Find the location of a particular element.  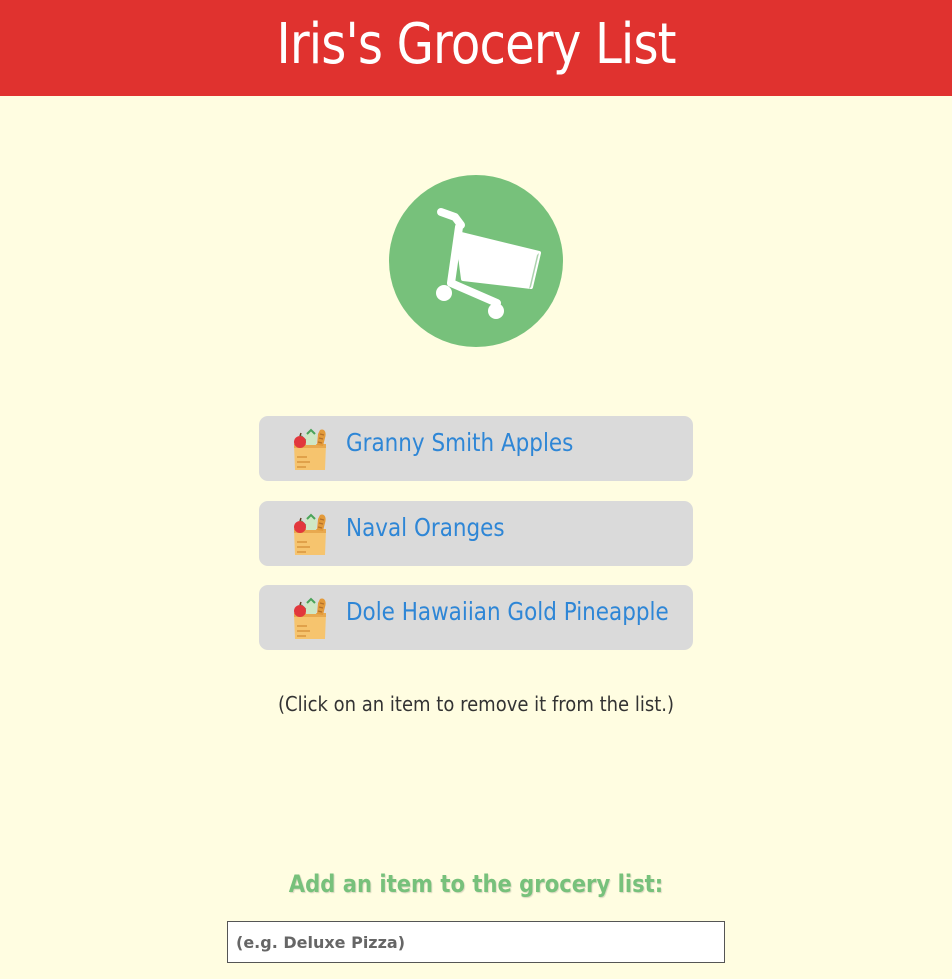

page-title: Iris's Grocery List is located at coordinates (476, 44).